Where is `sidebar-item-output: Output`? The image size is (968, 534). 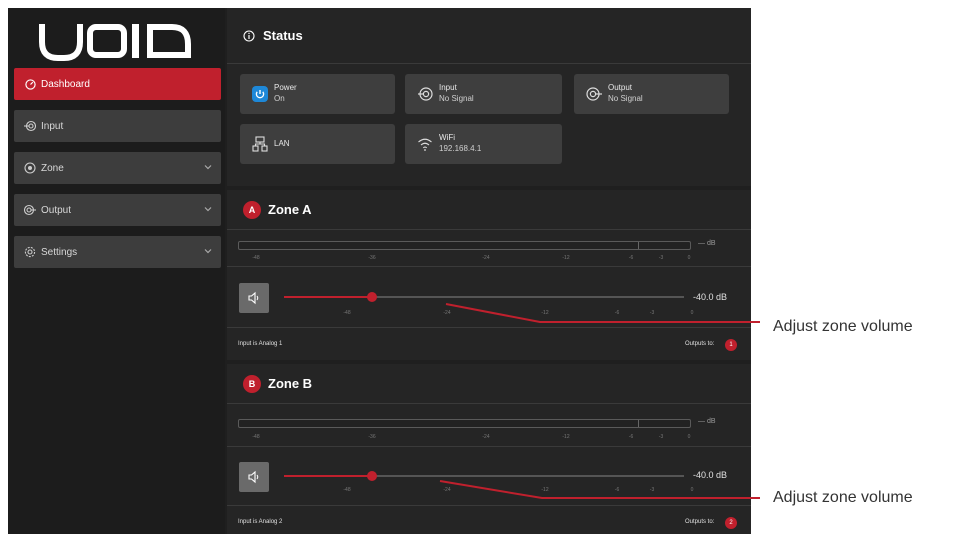
sidebar-item-output: Output is located at coordinates (117, 210).